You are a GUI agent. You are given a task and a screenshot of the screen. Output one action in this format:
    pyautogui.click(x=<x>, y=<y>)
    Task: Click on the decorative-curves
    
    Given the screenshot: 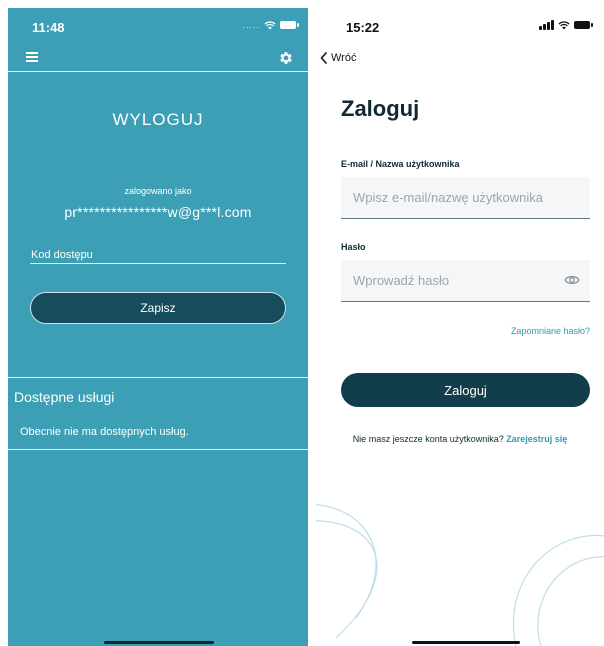 What is the action you would take?
    pyautogui.click(x=460, y=575)
    